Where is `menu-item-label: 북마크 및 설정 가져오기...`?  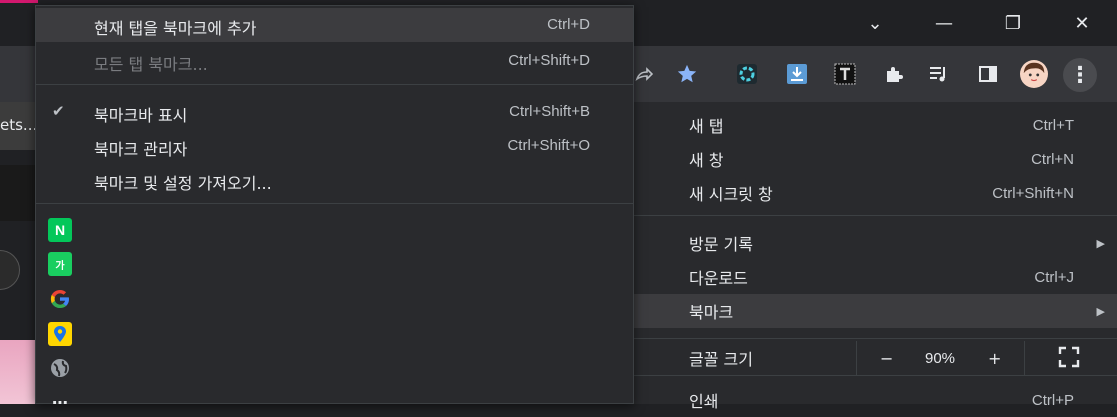
menu-item-label: 북마크 및 설정 가져오기... is located at coordinates (183, 183).